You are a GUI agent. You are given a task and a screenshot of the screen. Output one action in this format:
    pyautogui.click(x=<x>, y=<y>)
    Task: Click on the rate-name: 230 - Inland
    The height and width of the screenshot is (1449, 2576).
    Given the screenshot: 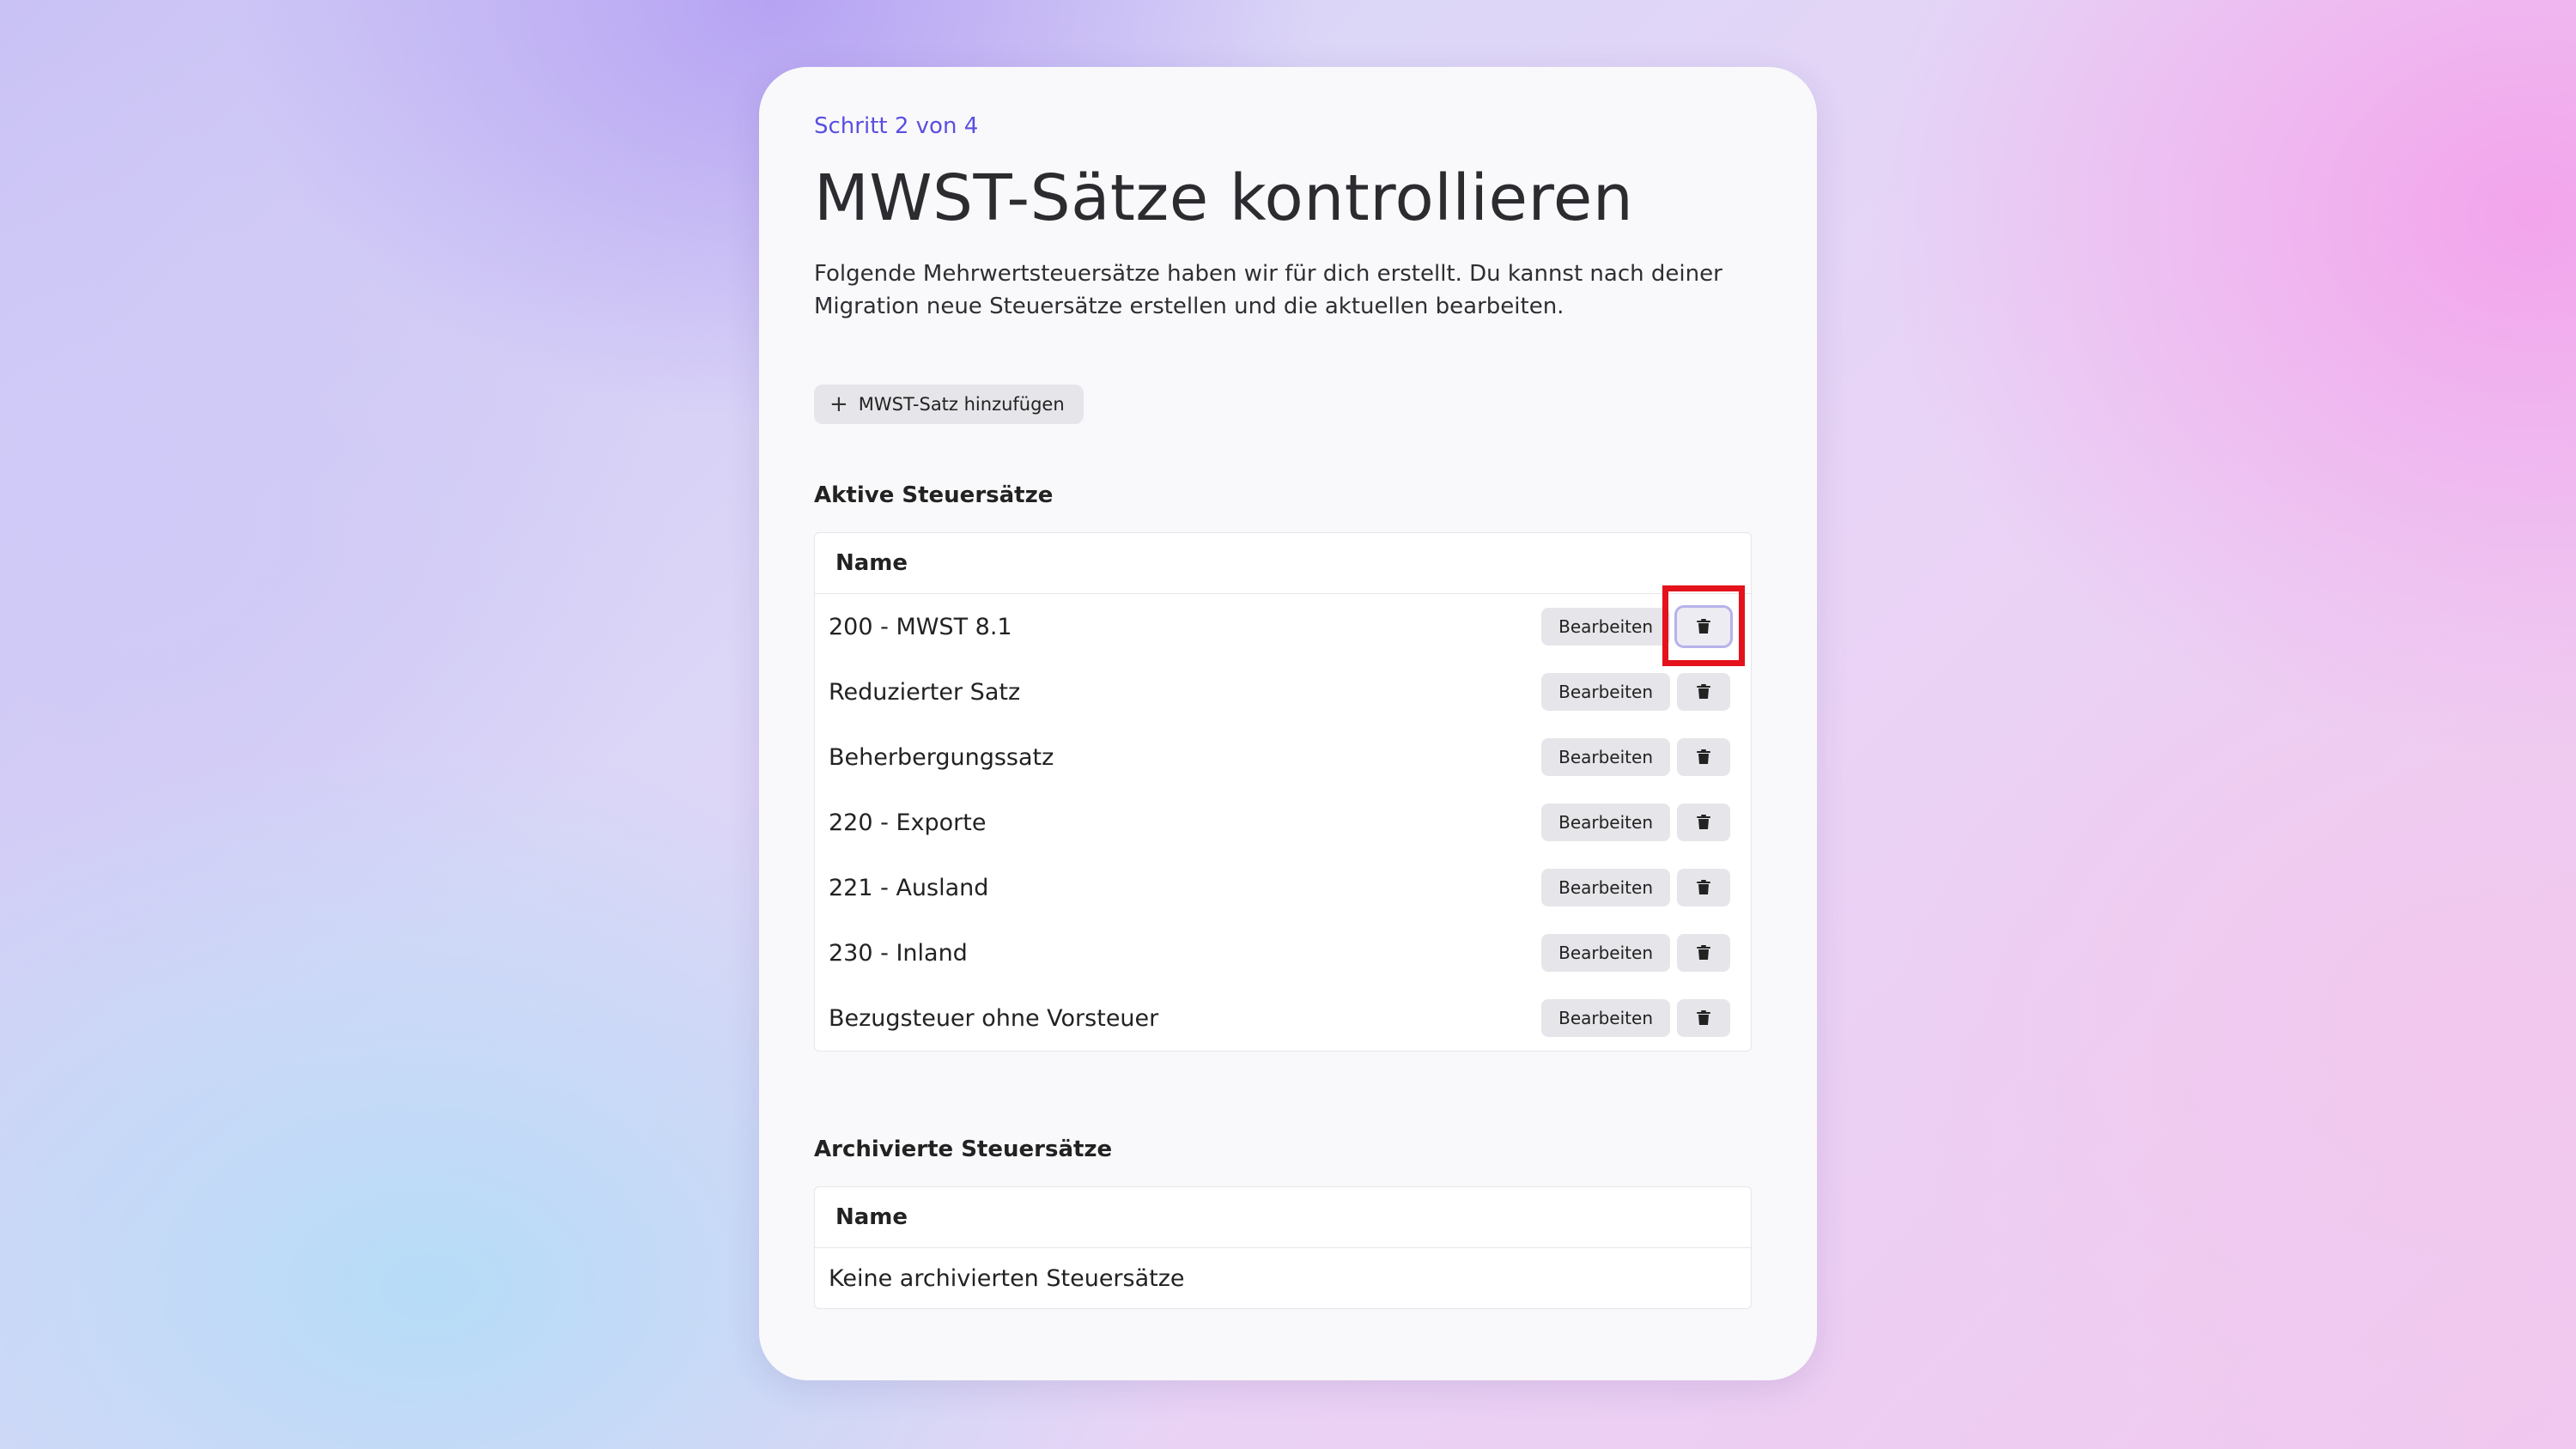 What is the action you would take?
    pyautogui.click(x=899, y=953)
    